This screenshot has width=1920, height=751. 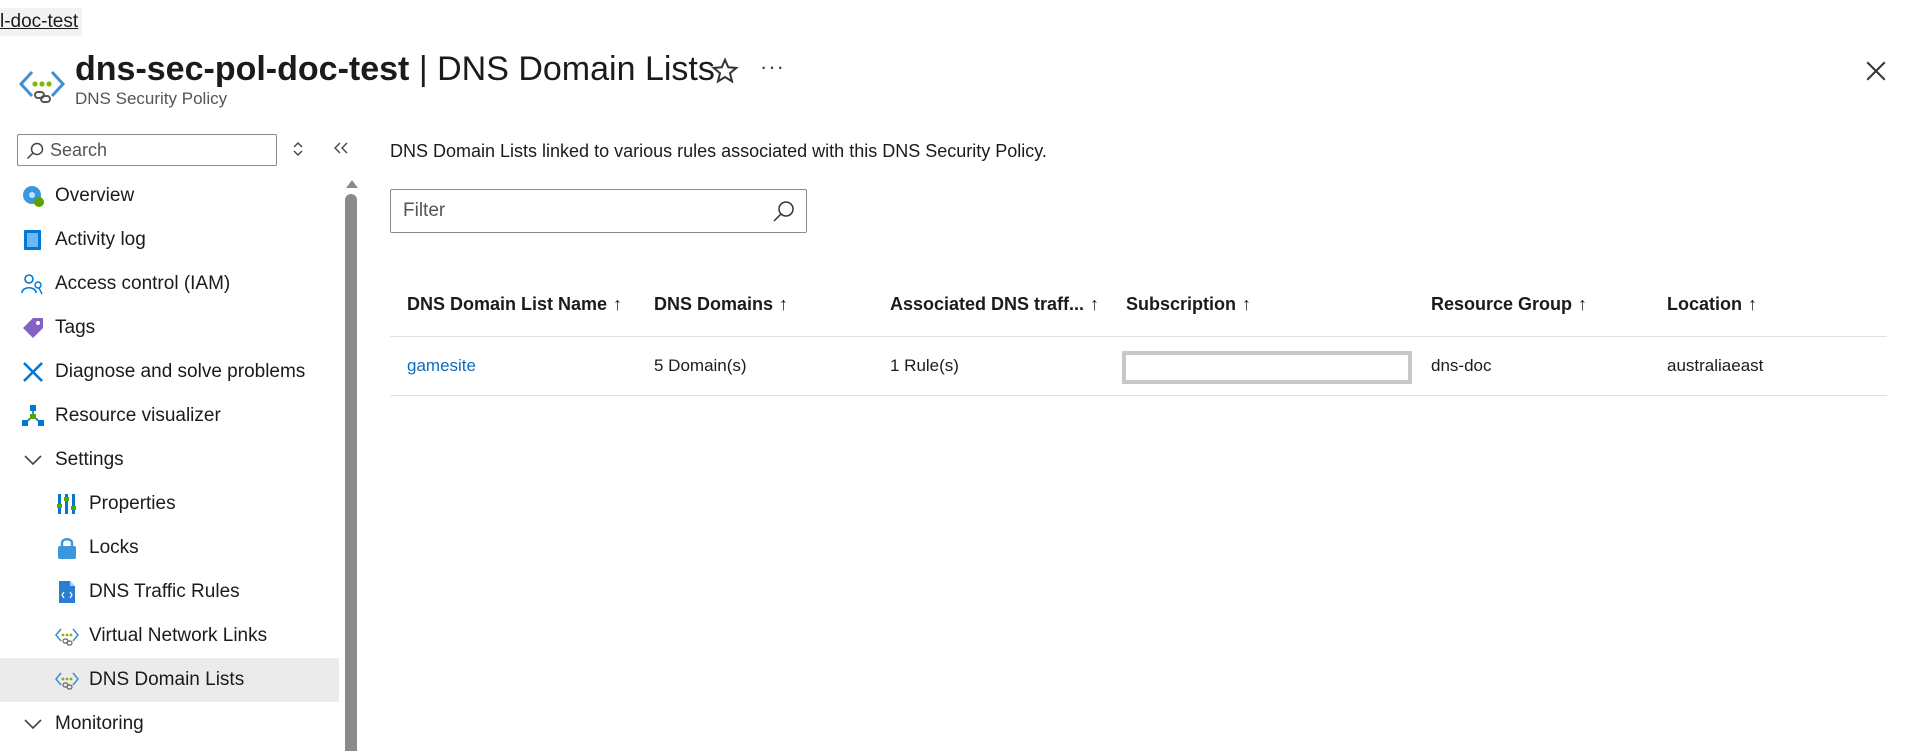 I want to click on sidebar-item-label: Locks, so click(x=114, y=547).